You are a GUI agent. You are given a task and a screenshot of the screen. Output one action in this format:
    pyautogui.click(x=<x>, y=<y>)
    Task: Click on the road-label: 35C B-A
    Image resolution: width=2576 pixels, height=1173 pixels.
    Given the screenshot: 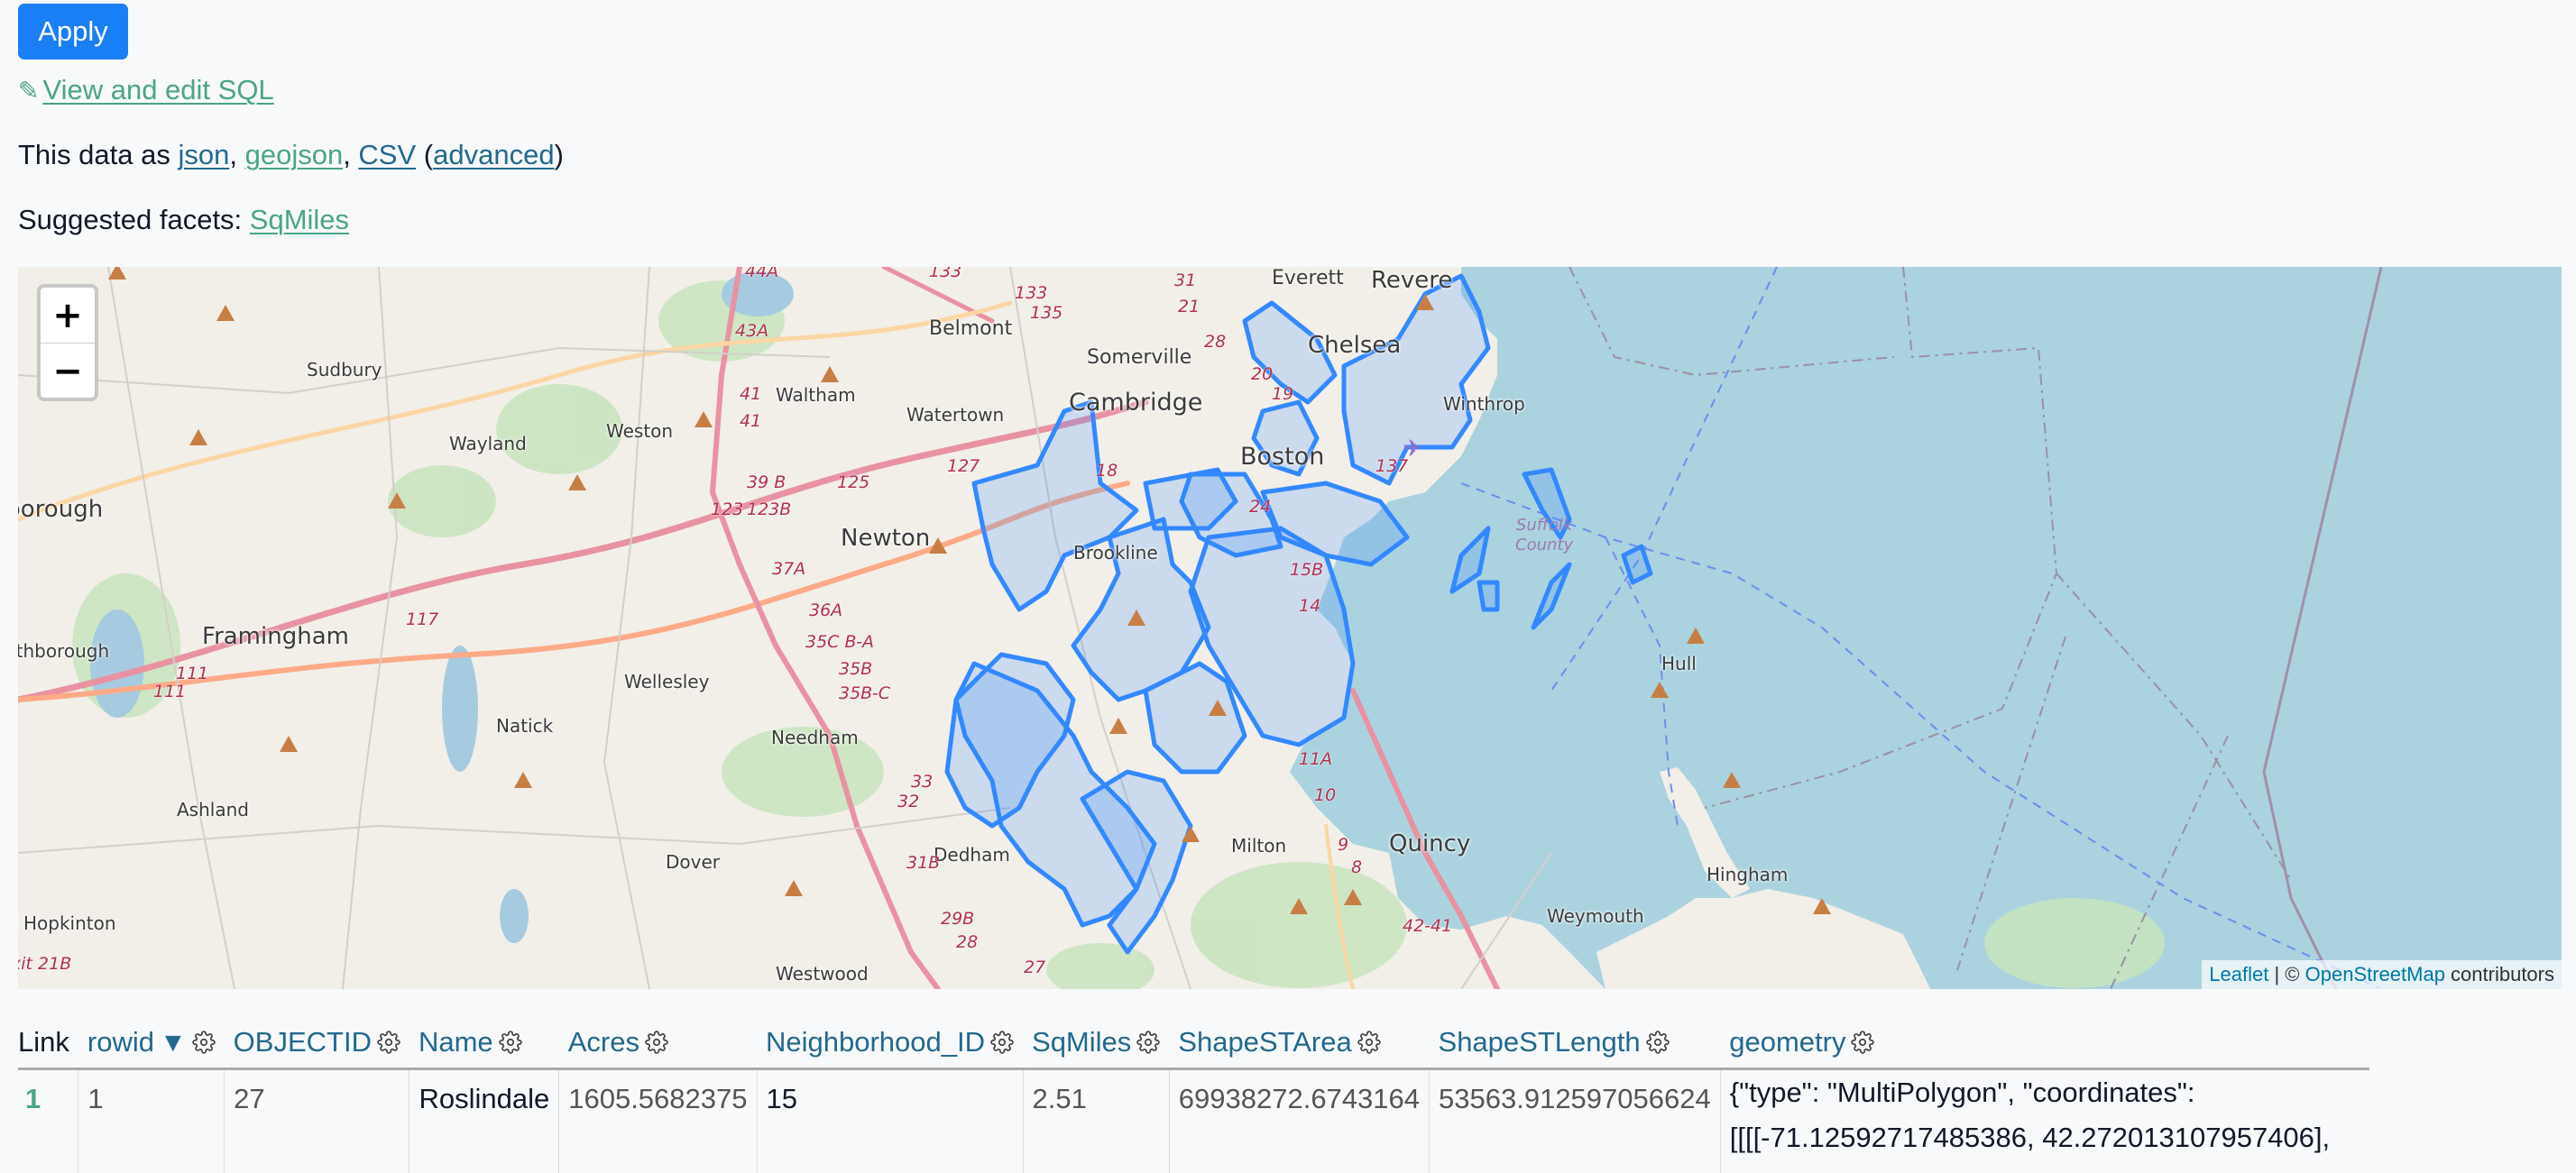 What is the action you would take?
    pyautogui.click(x=839, y=642)
    